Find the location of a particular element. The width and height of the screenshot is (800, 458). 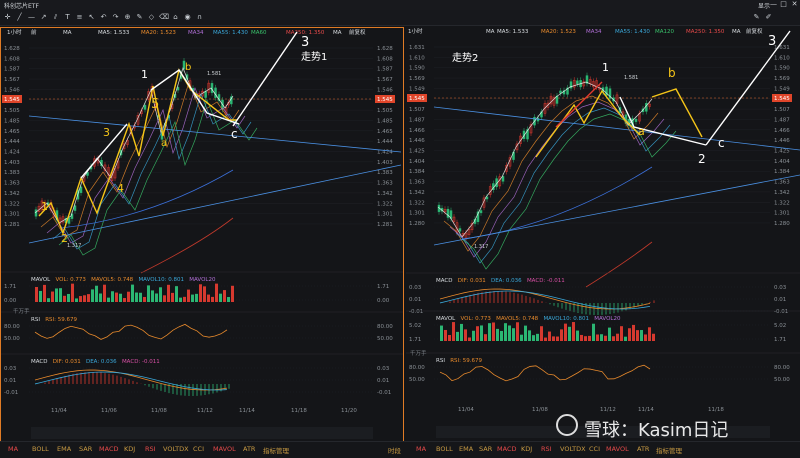

subpanel-tick-left: 50.00 is located at coordinates (417, 380).